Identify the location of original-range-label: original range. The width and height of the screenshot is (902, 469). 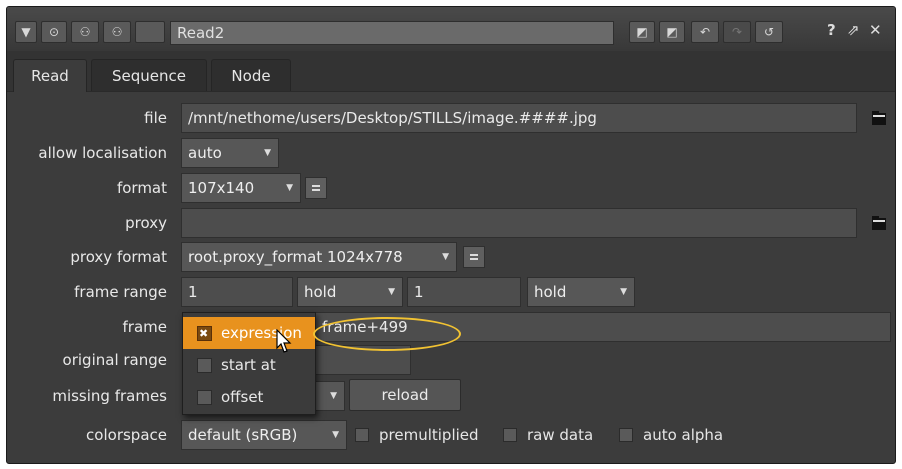
(114, 360).